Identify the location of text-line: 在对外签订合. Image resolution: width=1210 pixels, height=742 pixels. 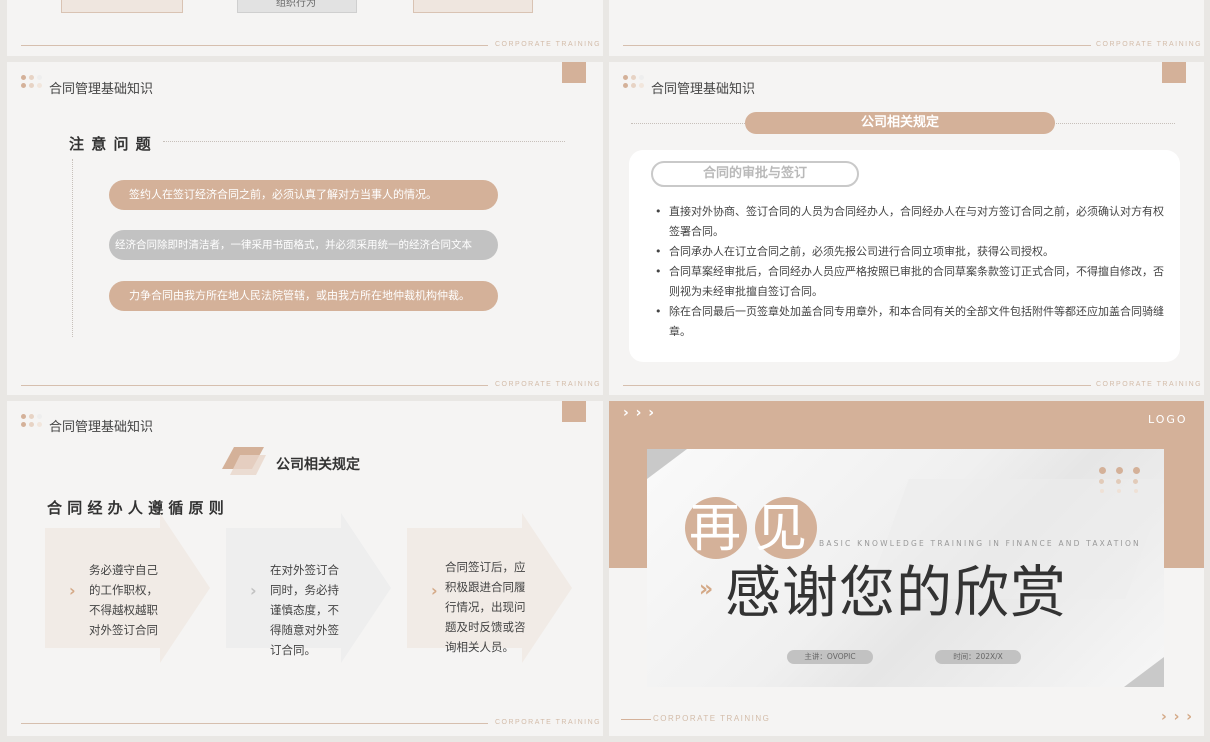
(304, 570).